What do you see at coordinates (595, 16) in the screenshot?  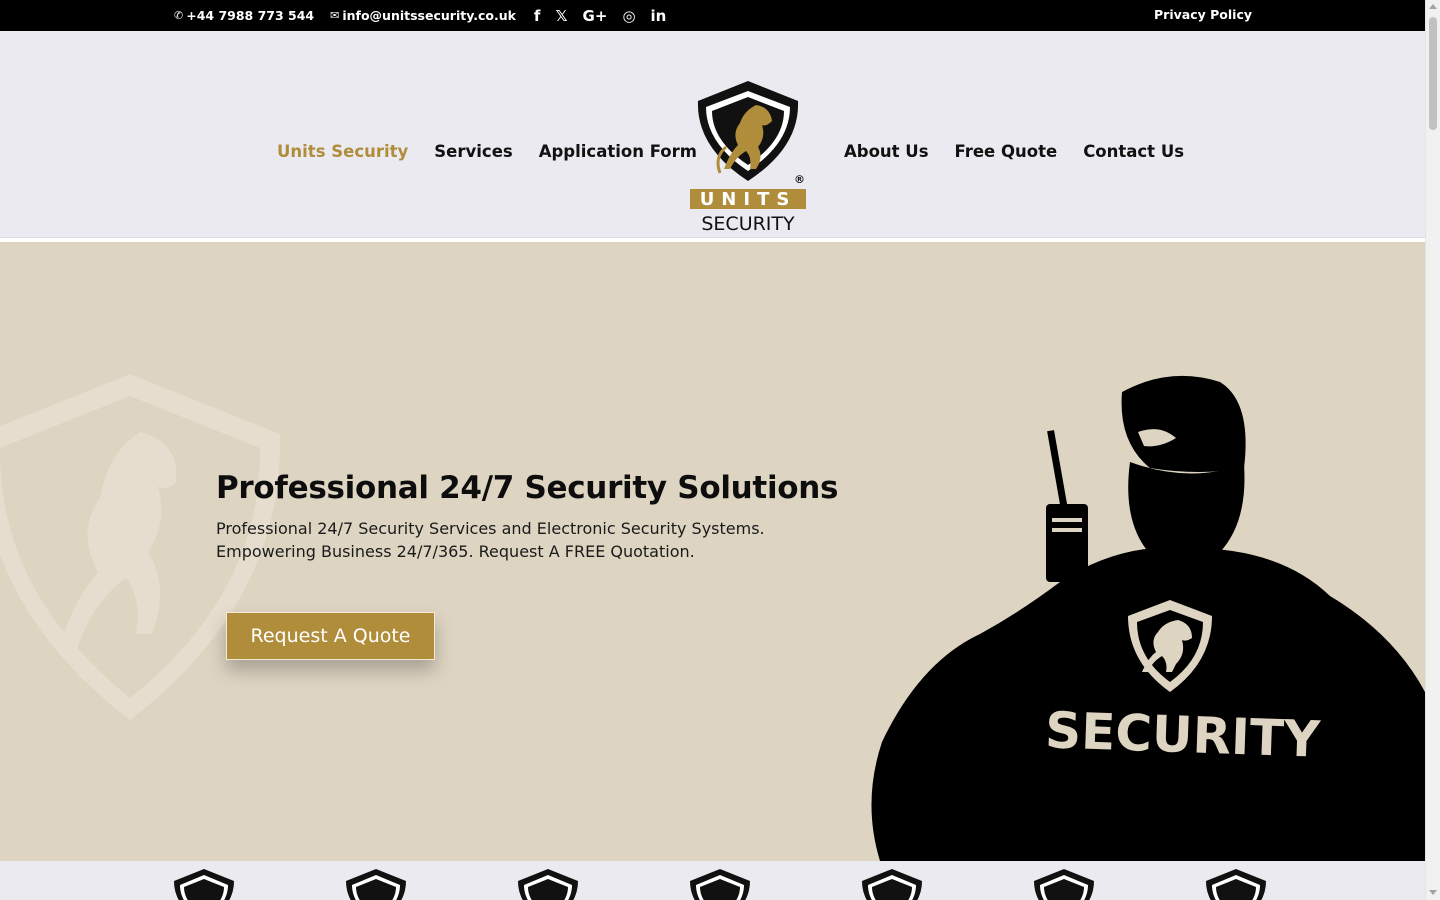 I see `google-plus-icon: G+` at bounding box center [595, 16].